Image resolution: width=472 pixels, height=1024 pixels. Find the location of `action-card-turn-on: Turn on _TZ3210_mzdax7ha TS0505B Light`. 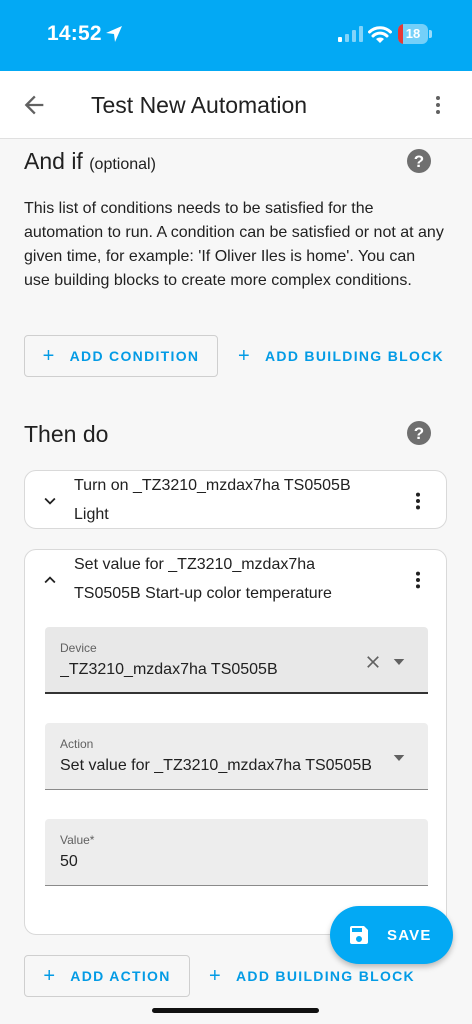

action-card-turn-on: Turn on _TZ3210_mzdax7ha TS0505B Light is located at coordinates (235, 499).